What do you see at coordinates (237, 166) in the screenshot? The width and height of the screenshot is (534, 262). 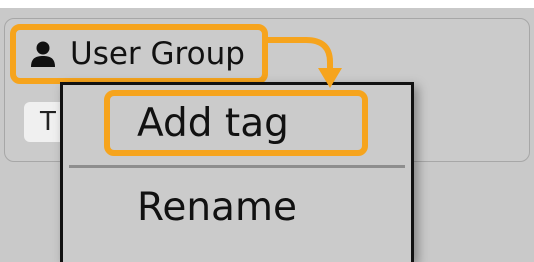 I see `menu-separator` at bounding box center [237, 166].